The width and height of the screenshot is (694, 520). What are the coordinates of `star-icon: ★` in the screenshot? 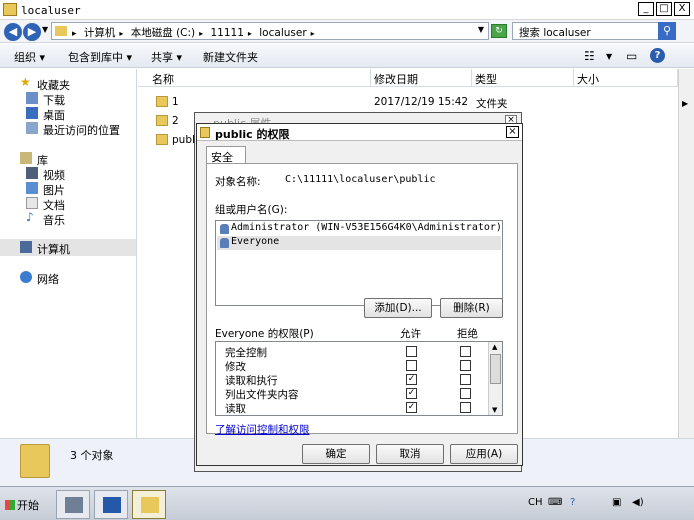 It's located at (25, 82).